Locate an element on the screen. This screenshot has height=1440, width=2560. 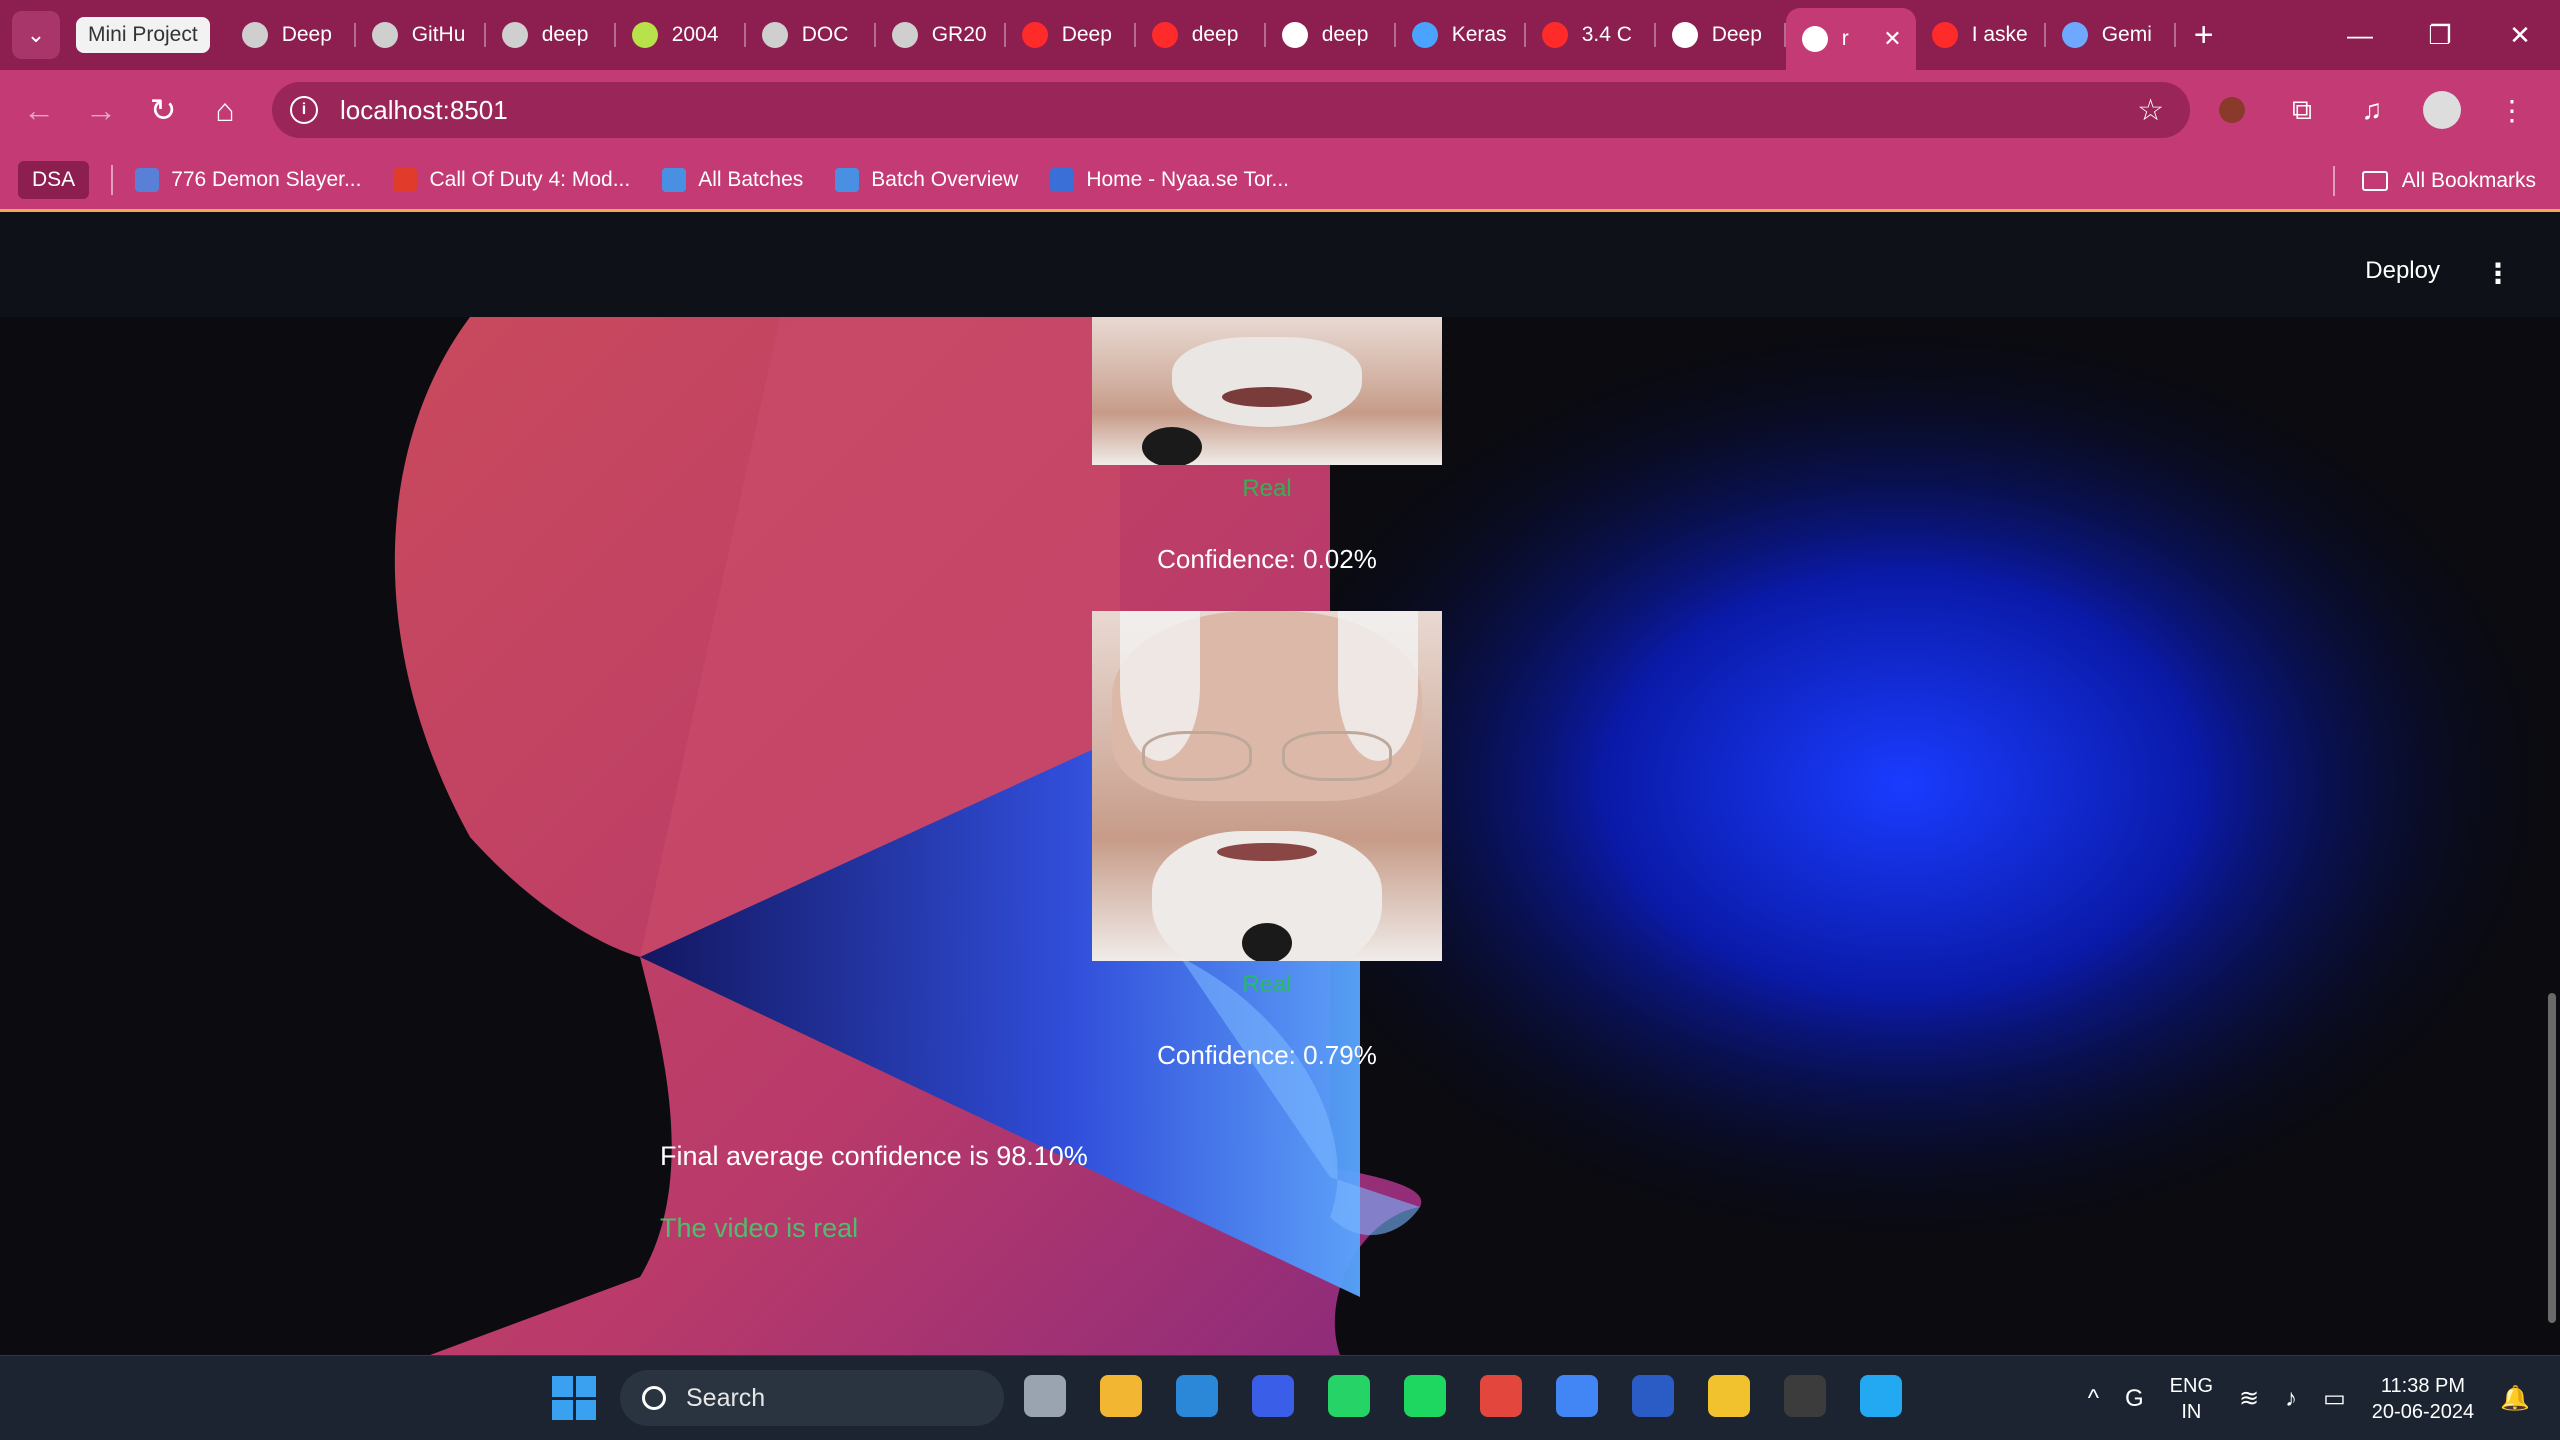
browser-tab: GitHu is located at coordinates (421, 35).